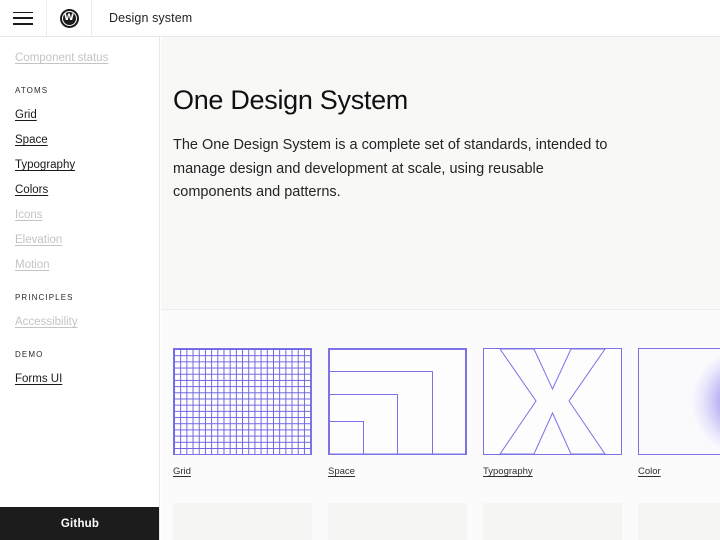 The width and height of the screenshot is (720, 540). Describe the element at coordinates (87, 247) in the screenshot. I see `sidebar-item-elevation: Elevation` at that location.